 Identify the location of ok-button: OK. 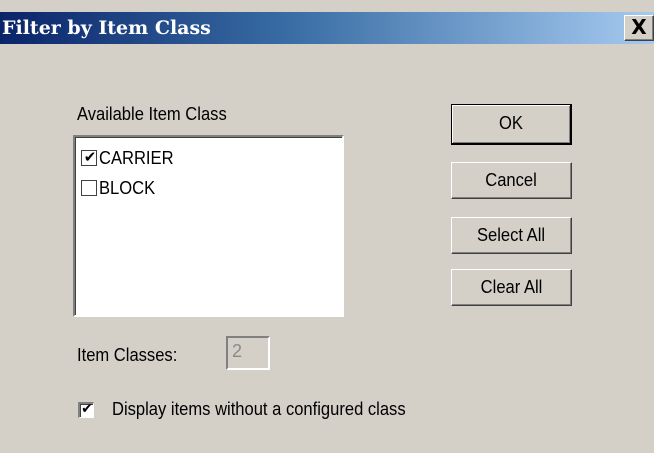
(511, 124).